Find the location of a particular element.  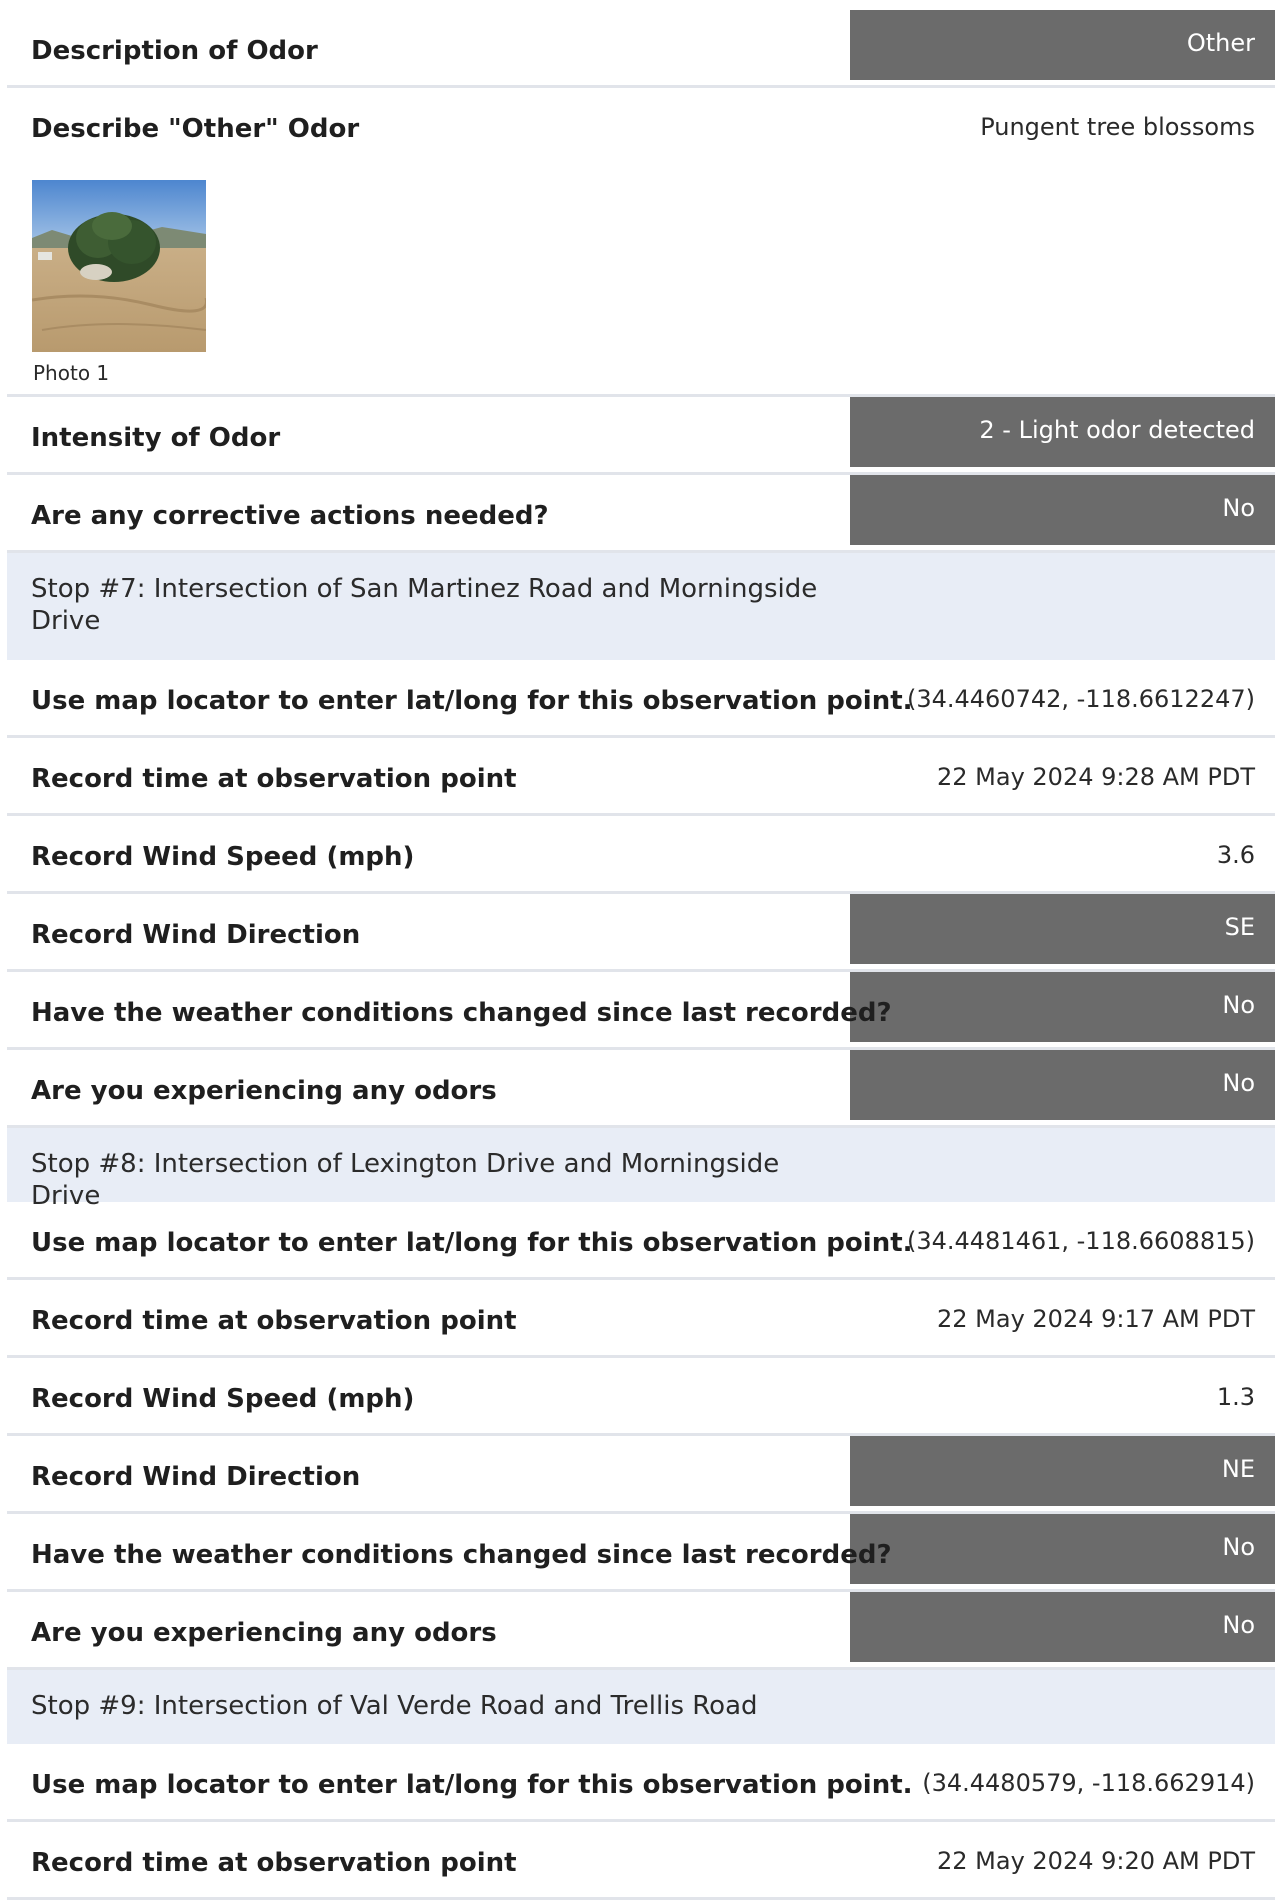

field-value: 3.6 is located at coordinates (1235, 855).